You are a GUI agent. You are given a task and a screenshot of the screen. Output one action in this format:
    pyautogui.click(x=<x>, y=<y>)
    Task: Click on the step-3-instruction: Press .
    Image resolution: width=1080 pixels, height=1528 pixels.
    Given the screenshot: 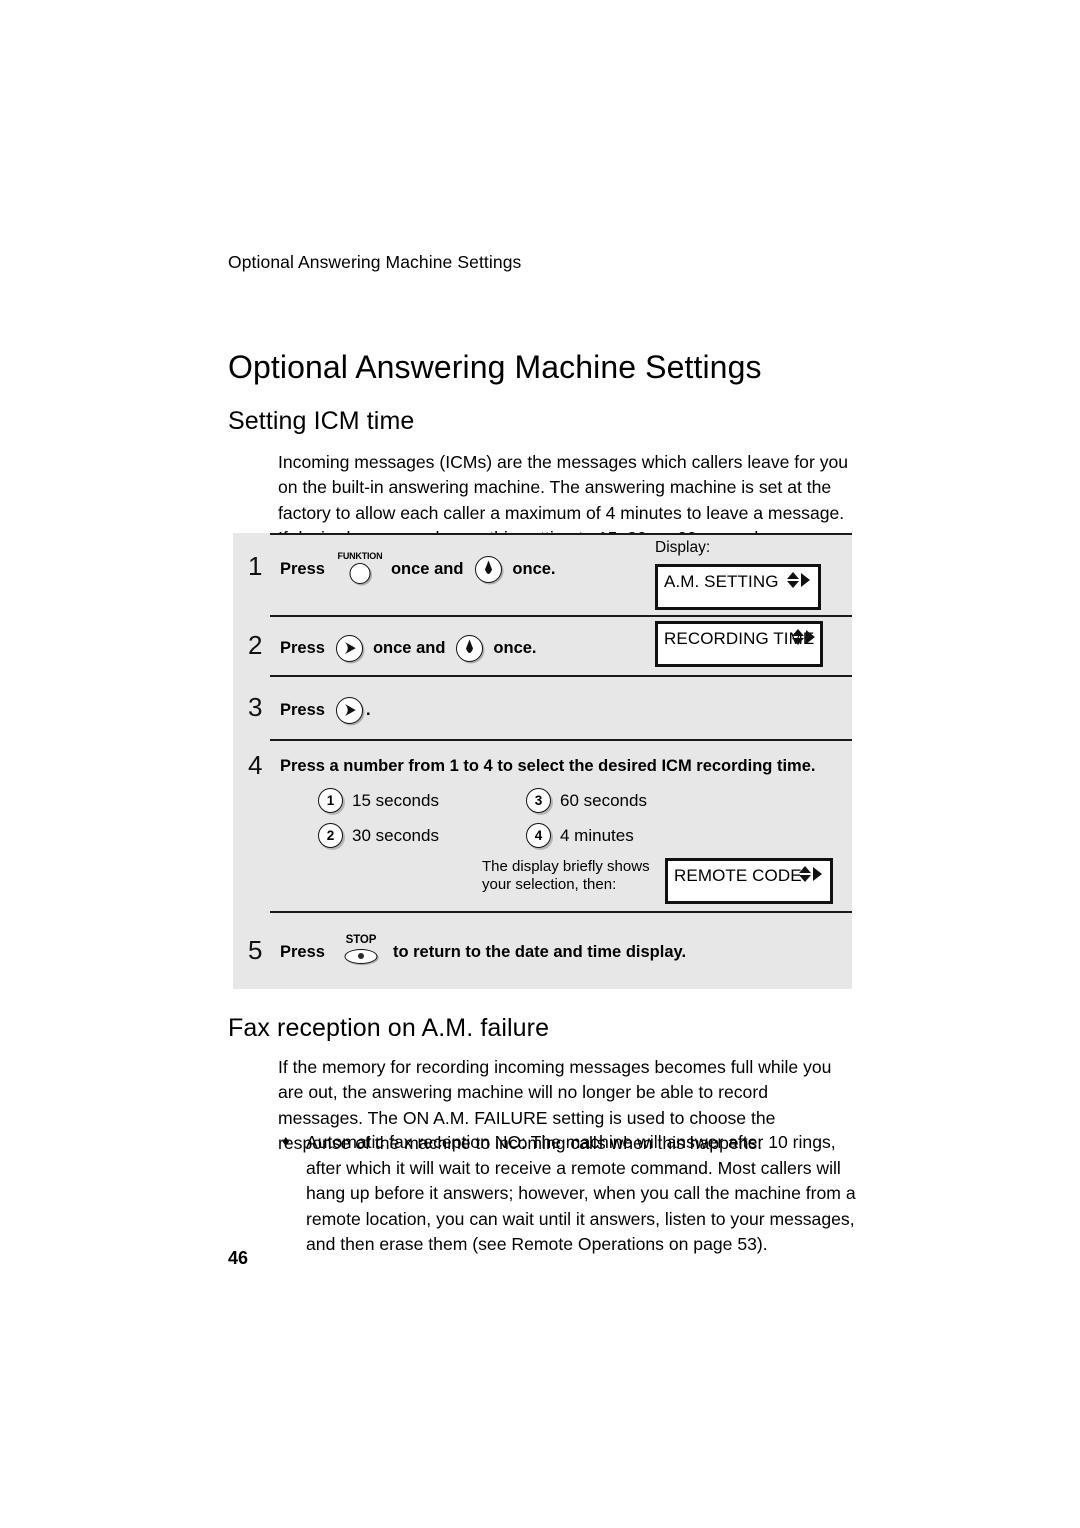 What is the action you would take?
    pyautogui.click(x=325, y=710)
    